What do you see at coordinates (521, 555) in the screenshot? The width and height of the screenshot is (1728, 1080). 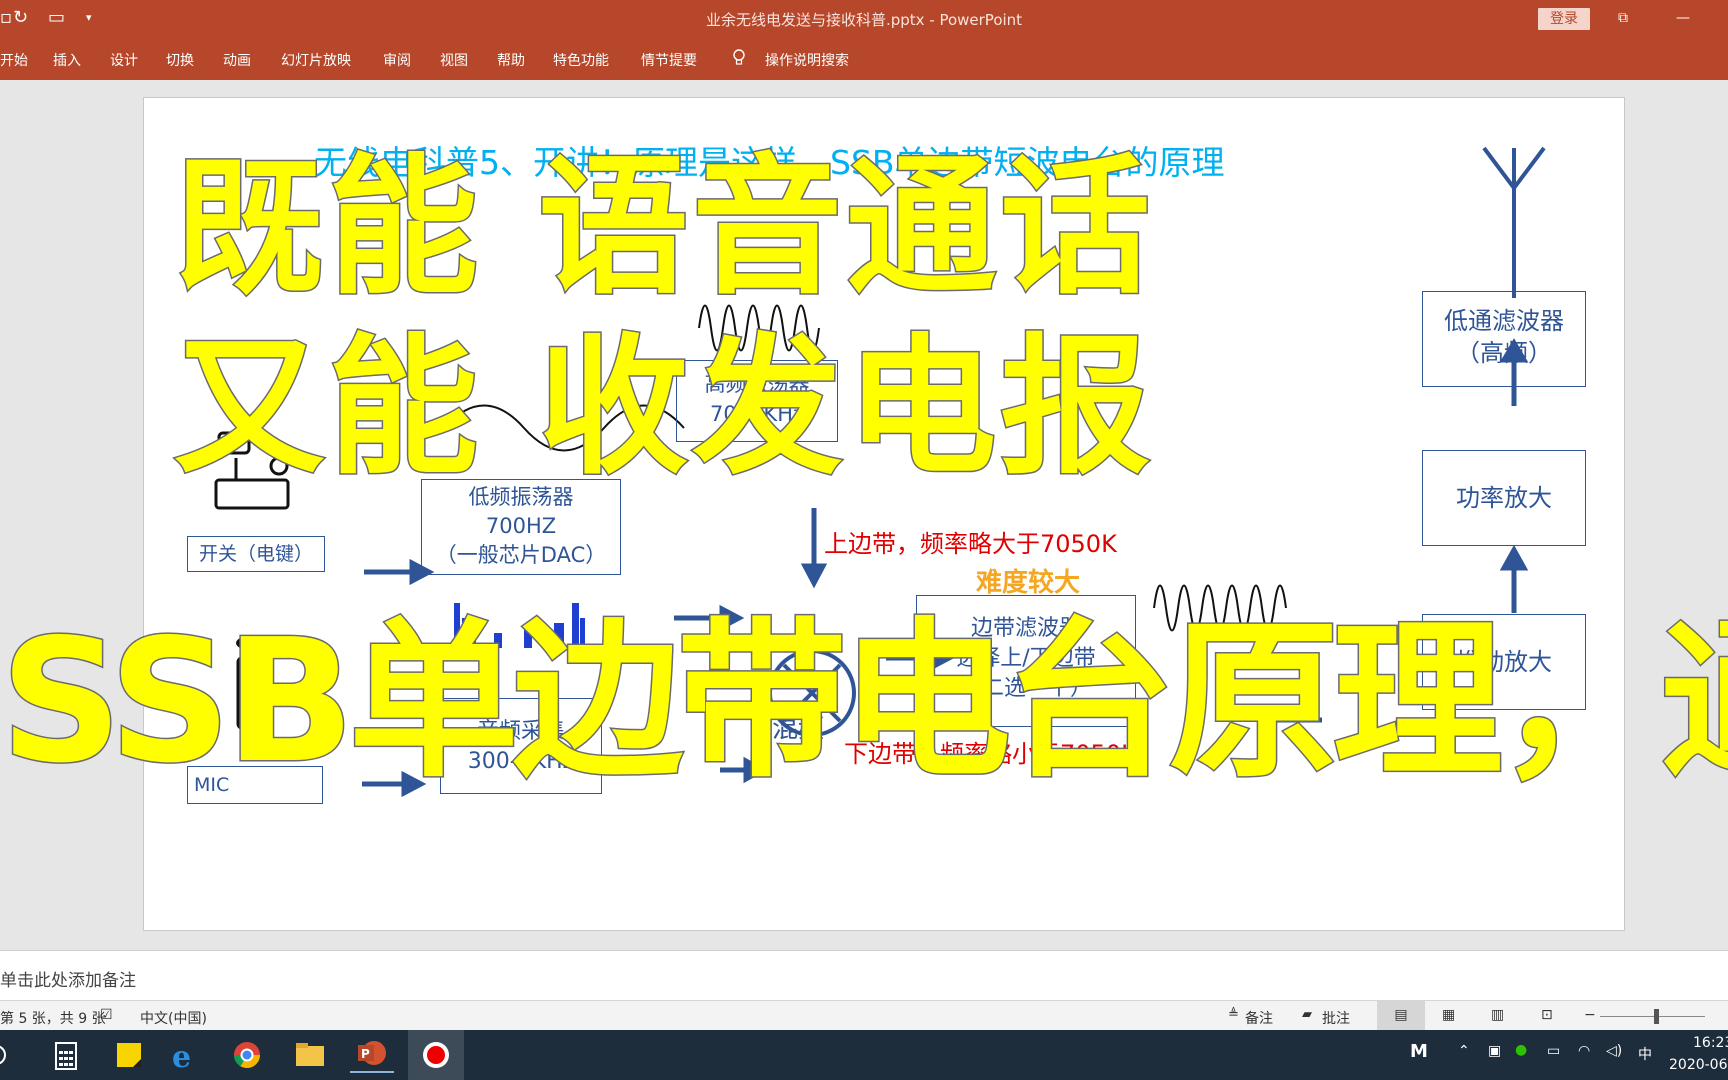 I see `low-osc-note: （一般芯片DAC）` at bounding box center [521, 555].